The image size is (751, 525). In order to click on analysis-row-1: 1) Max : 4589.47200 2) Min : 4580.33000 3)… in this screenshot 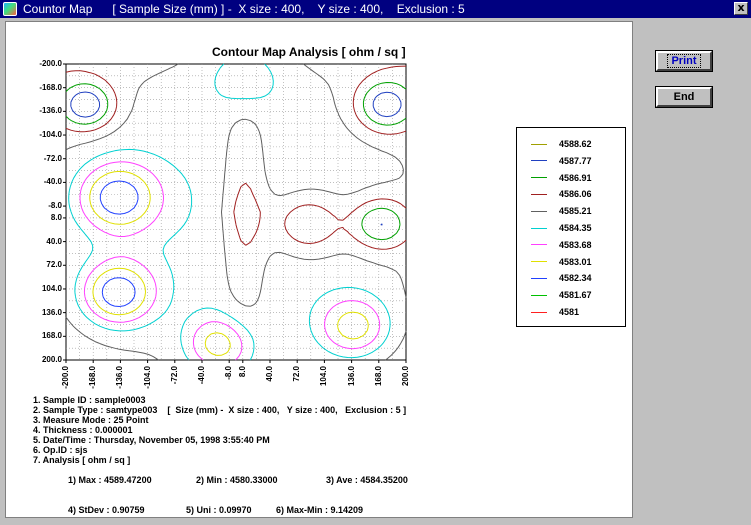, I will do `click(220, 480)`.